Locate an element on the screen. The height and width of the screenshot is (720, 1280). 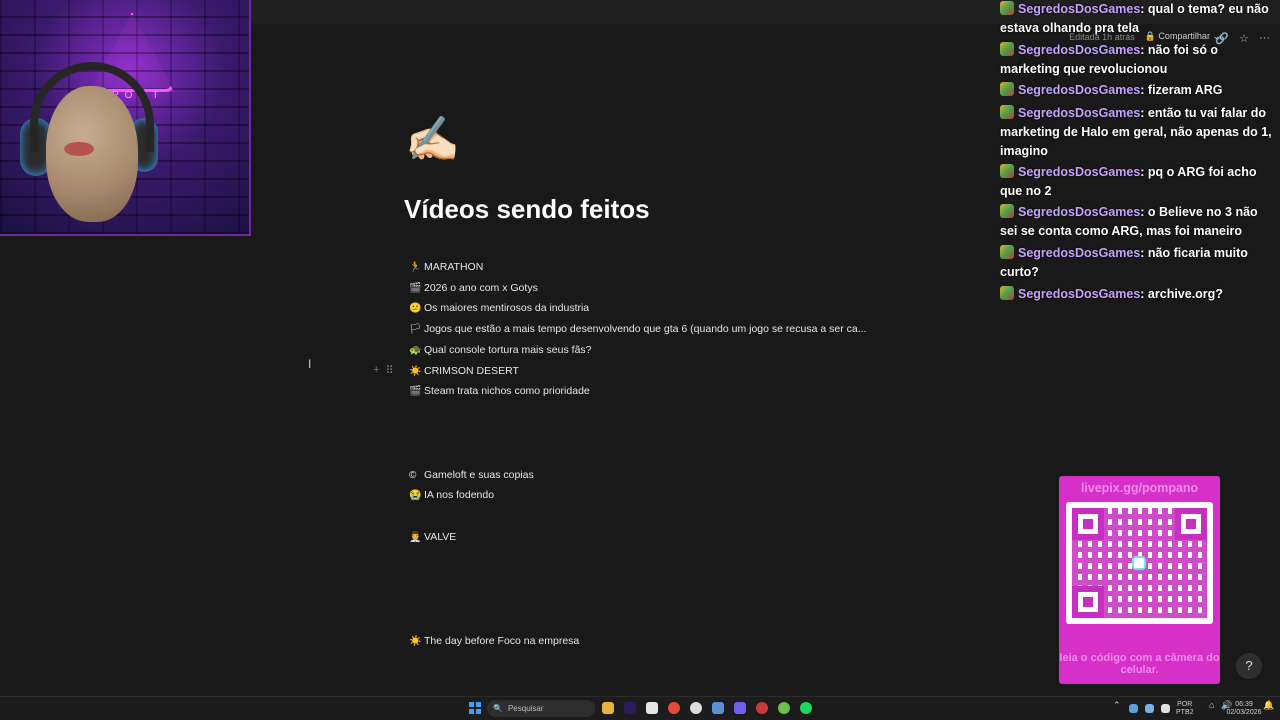
chat-message: SegredosDosGames: archive.org? is located at coordinates (1136, 294).